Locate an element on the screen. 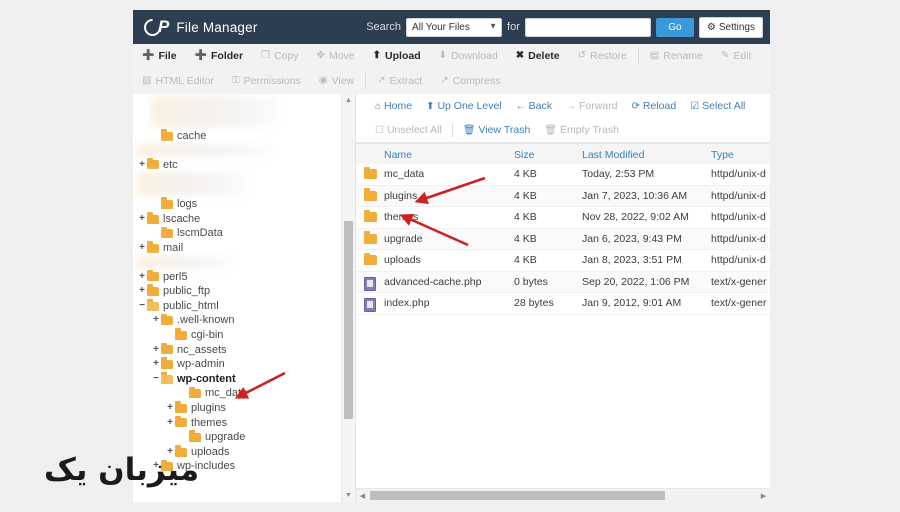 The height and width of the screenshot is (512, 900). toolbar-item-label: Forward is located at coordinates (598, 106).